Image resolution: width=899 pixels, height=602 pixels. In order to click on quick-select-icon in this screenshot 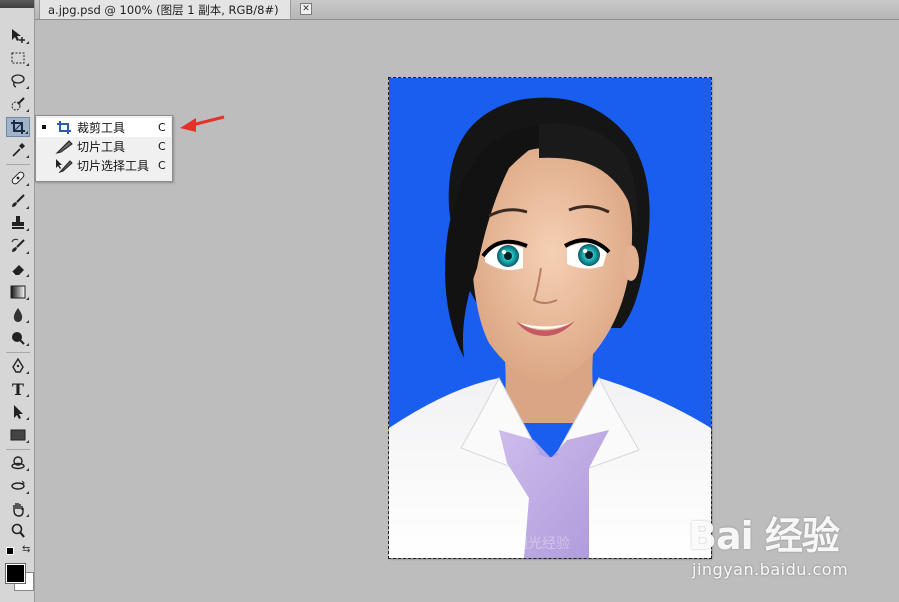, I will do `click(18, 104)`.